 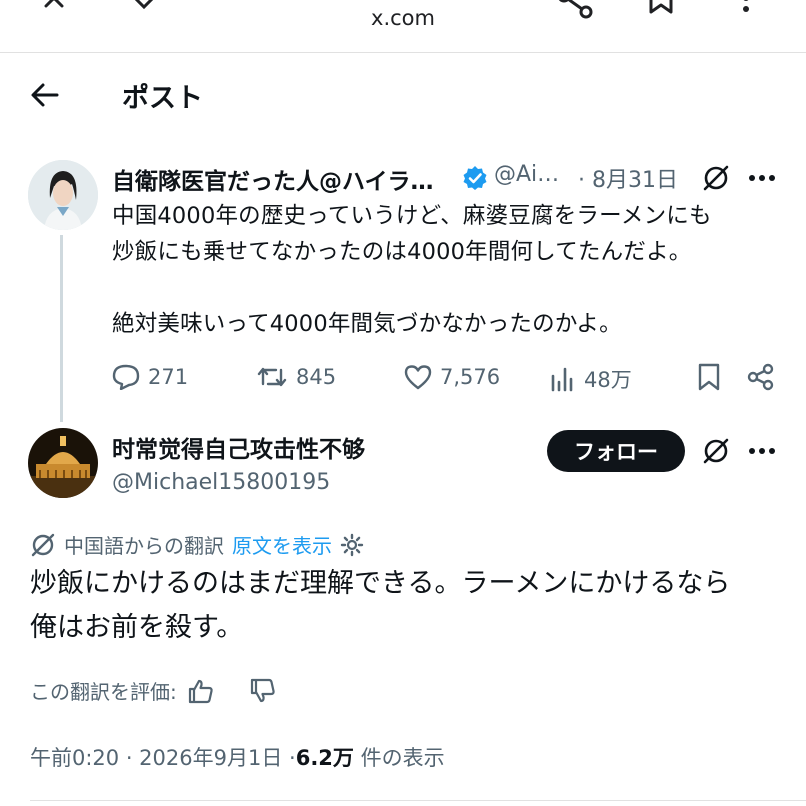 I want to click on repost-icon, so click(x=272, y=377).